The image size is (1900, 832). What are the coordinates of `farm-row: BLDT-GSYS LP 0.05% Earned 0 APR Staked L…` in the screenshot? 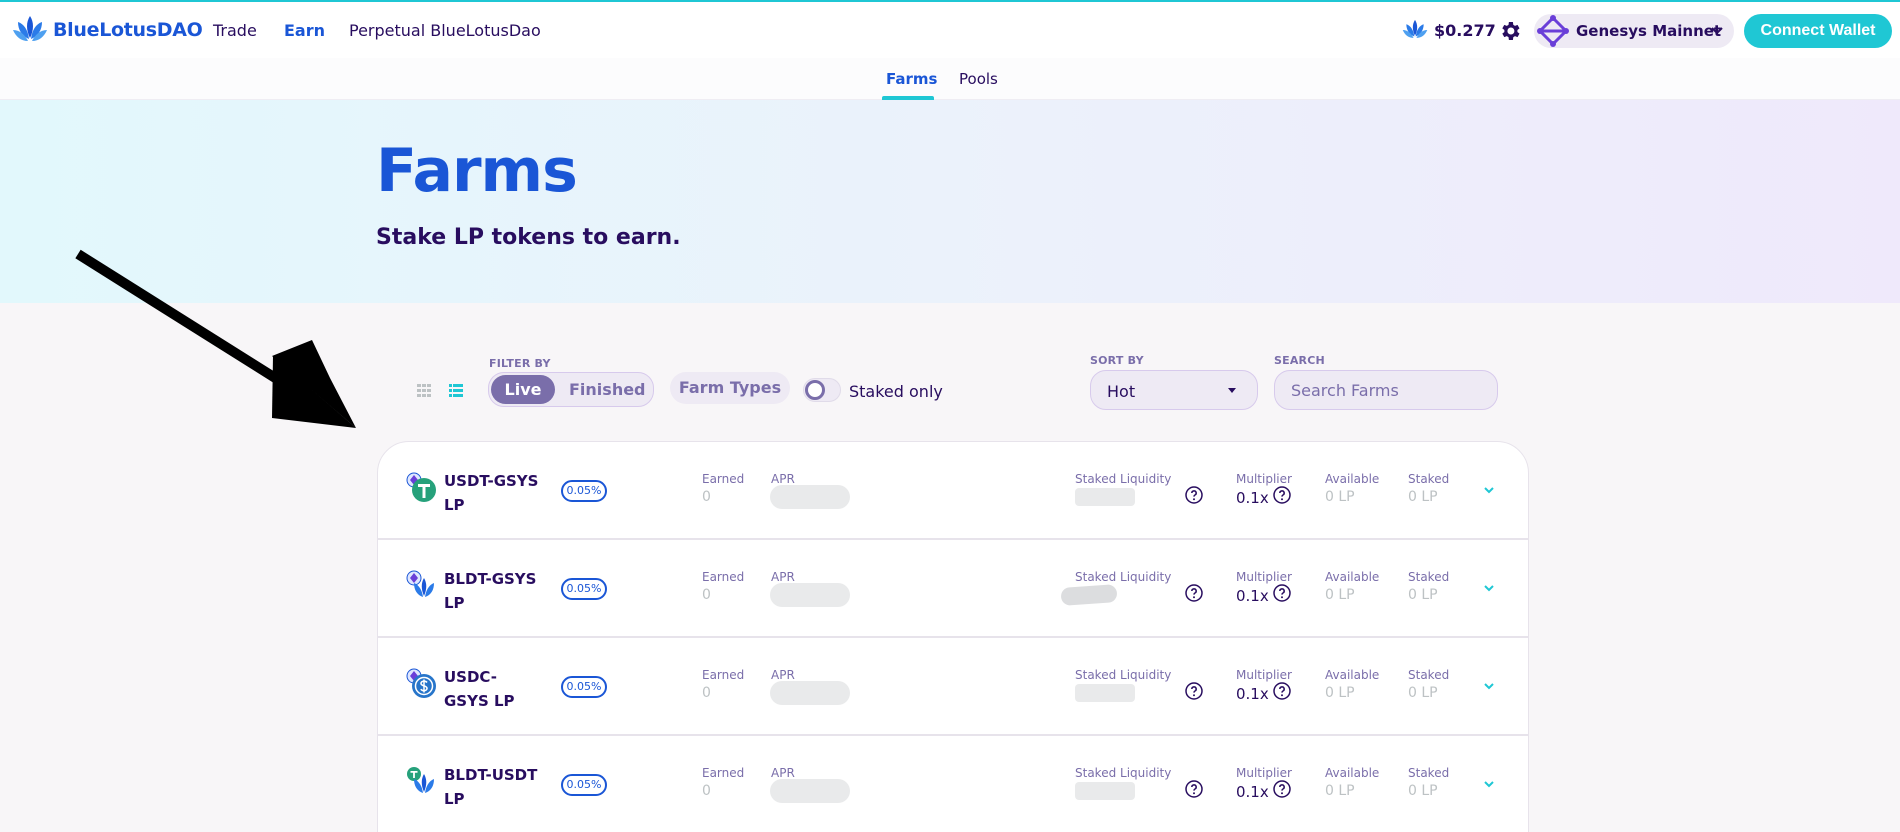 It's located at (953, 589).